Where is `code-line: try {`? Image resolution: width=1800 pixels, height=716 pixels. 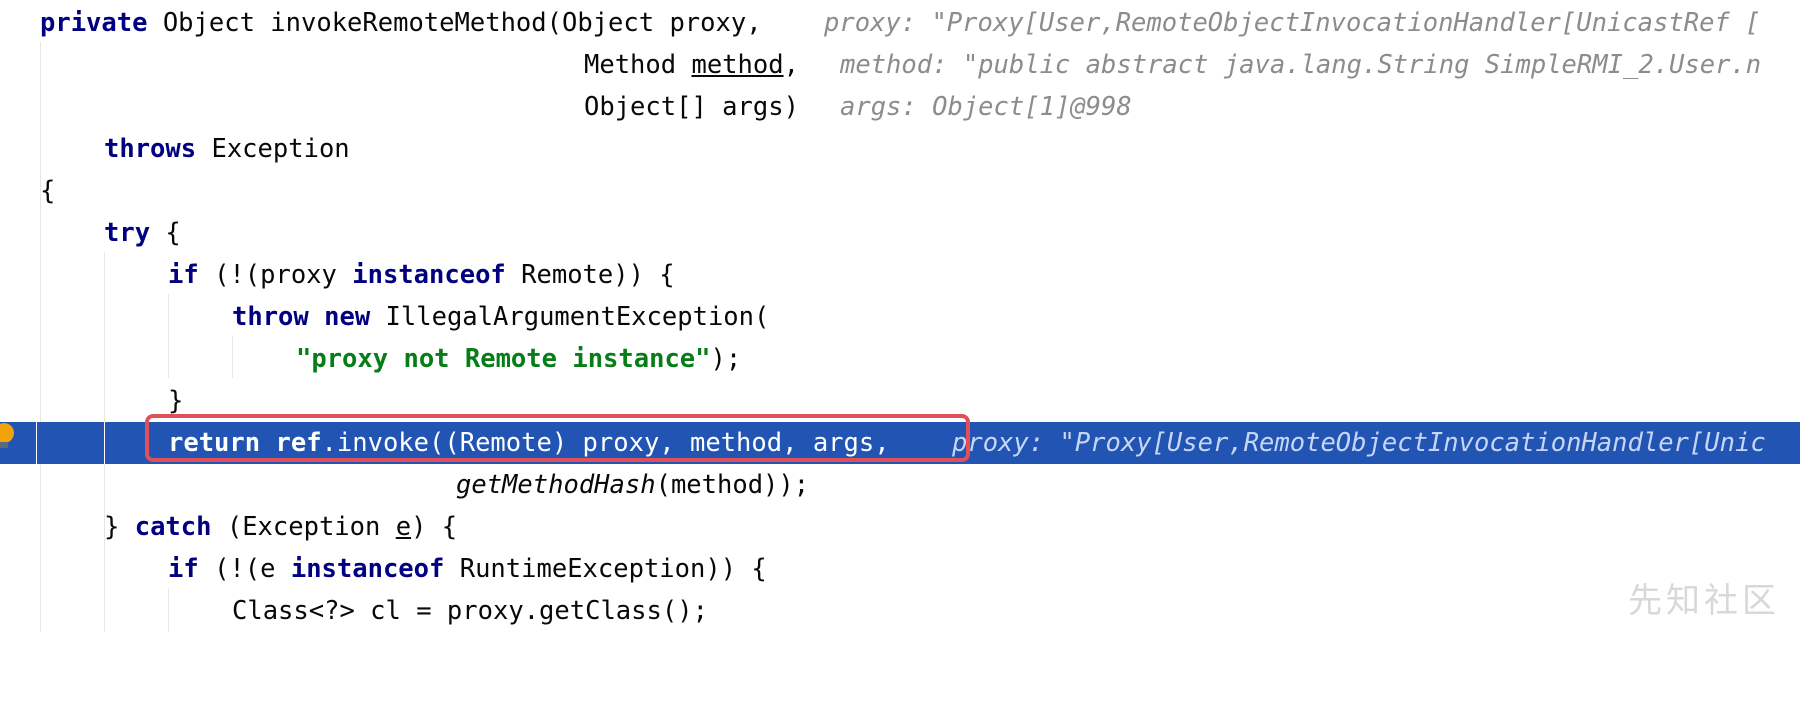
code-line: try { is located at coordinates (900, 233).